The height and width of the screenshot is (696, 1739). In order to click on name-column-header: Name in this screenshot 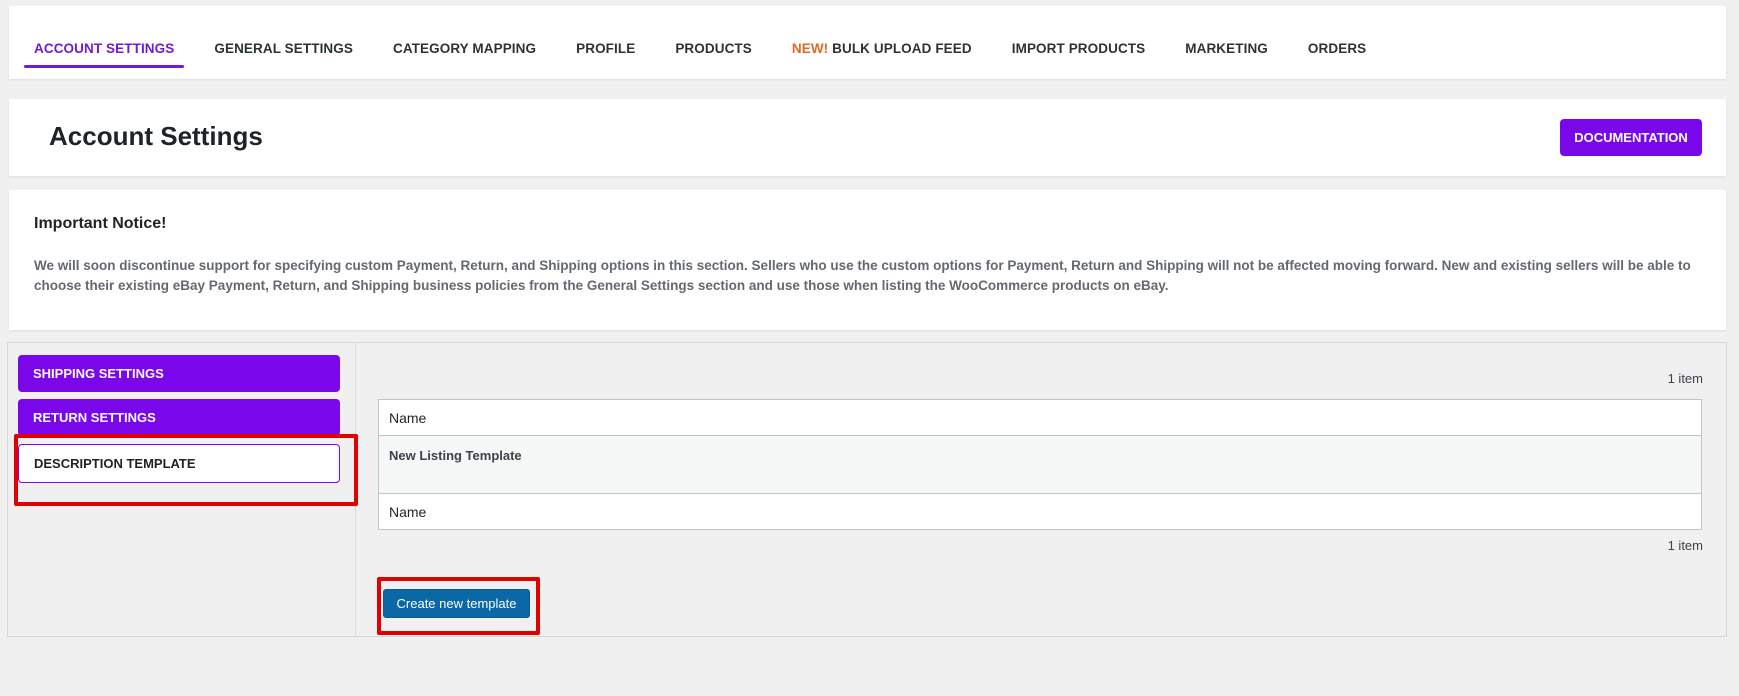, I will do `click(1040, 417)`.